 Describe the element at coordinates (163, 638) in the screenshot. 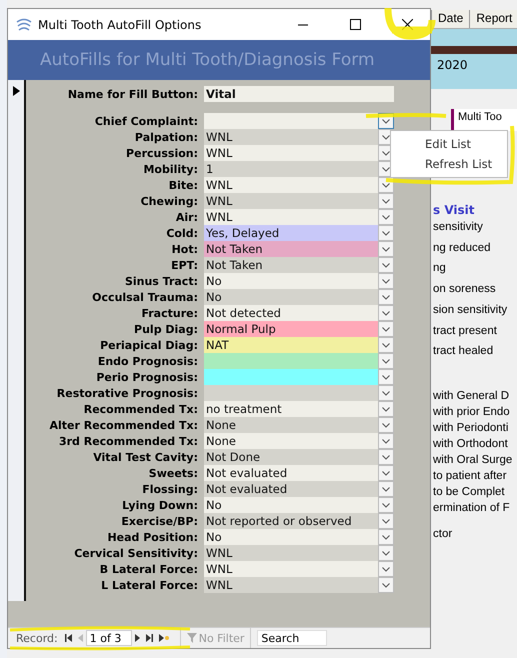

I see `new-record-icon` at that location.